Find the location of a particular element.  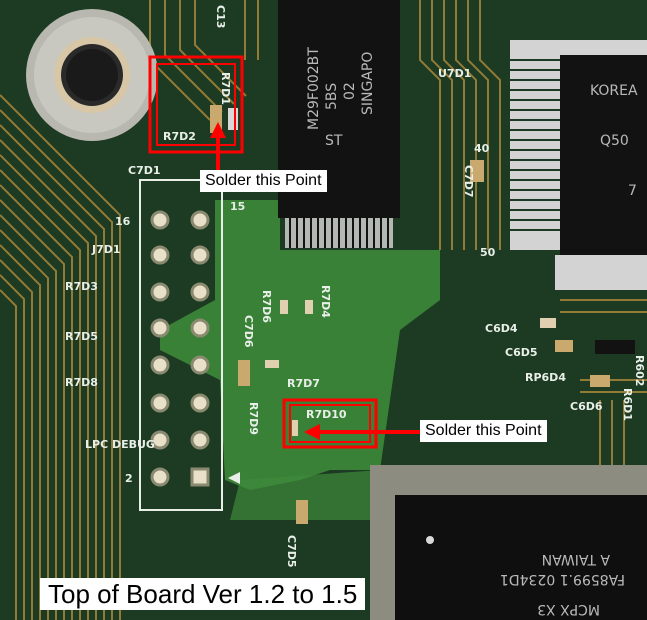

label-r7d1: R7D1 is located at coordinates (225, 88).